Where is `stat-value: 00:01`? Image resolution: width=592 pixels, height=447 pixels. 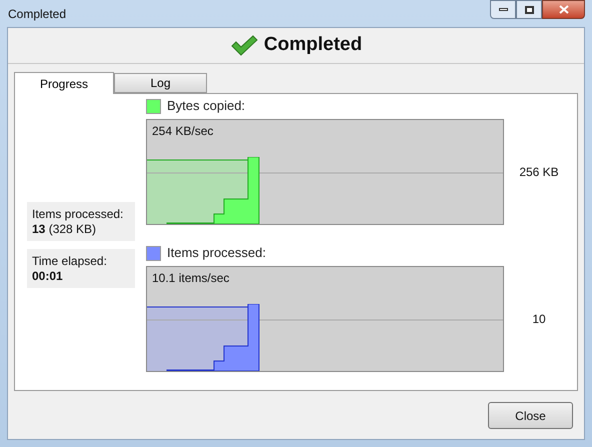 stat-value: 00:01 is located at coordinates (48, 276).